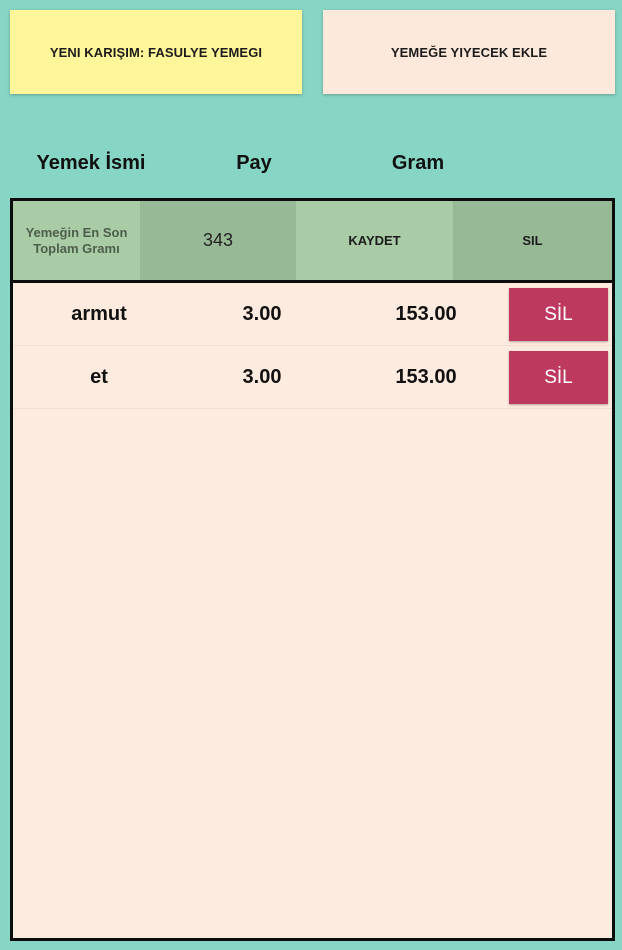 The height and width of the screenshot is (950, 622). Describe the element at coordinates (99, 313) in the screenshot. I see `item-name: armut` at that location.